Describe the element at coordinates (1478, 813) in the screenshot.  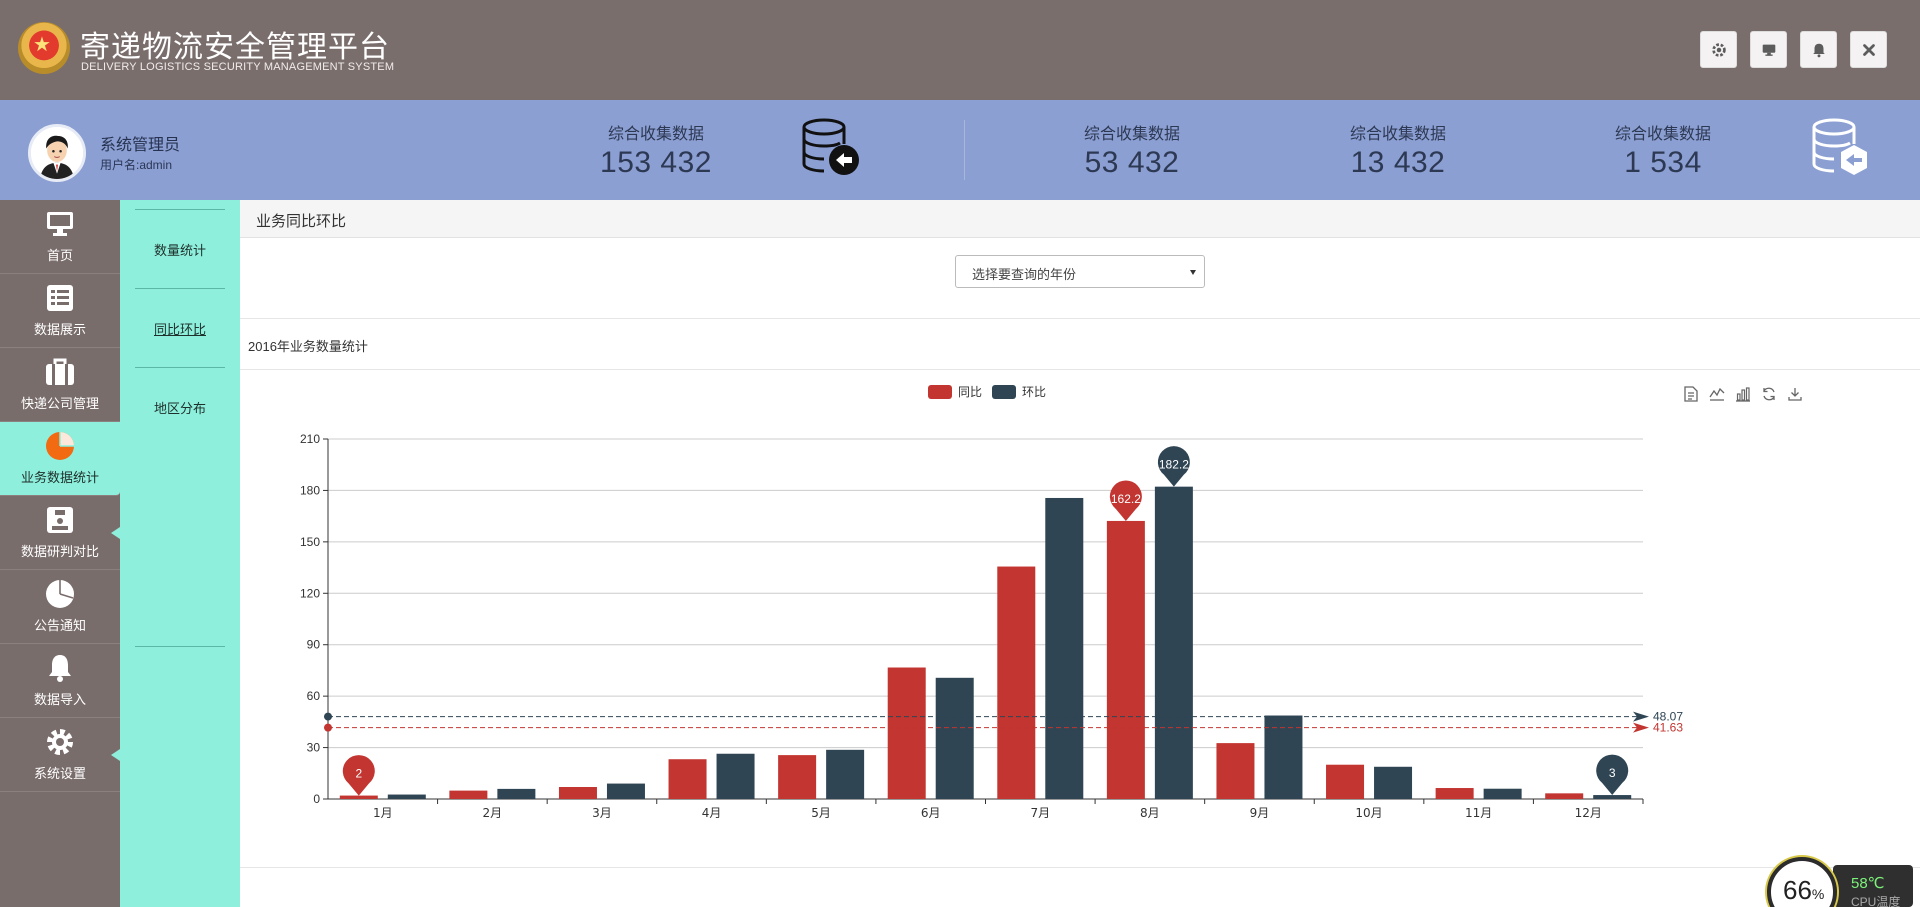
I see `x-tick-label: 11月` at that location.